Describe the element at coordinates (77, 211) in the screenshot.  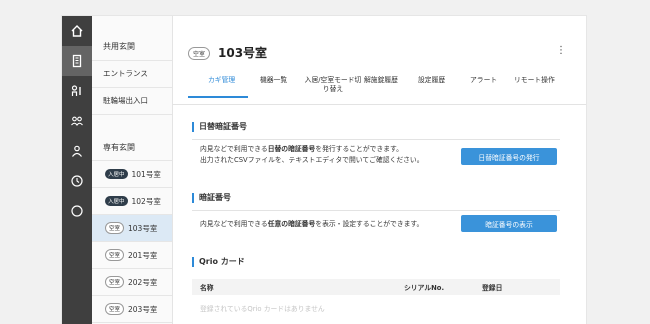
I see `more-icon` at that location.